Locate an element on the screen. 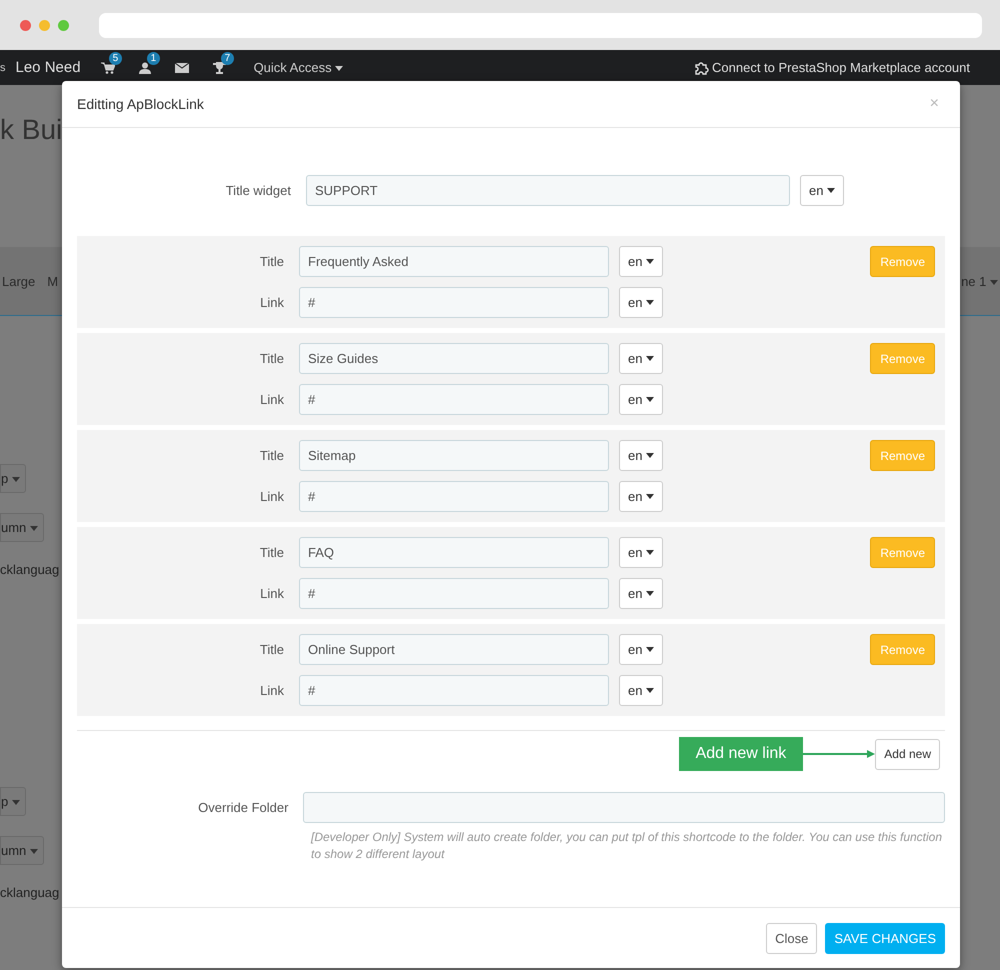 This screenshot has width=1000, height=970. shop-name: Leo Need is located at coordinates (48, 67).